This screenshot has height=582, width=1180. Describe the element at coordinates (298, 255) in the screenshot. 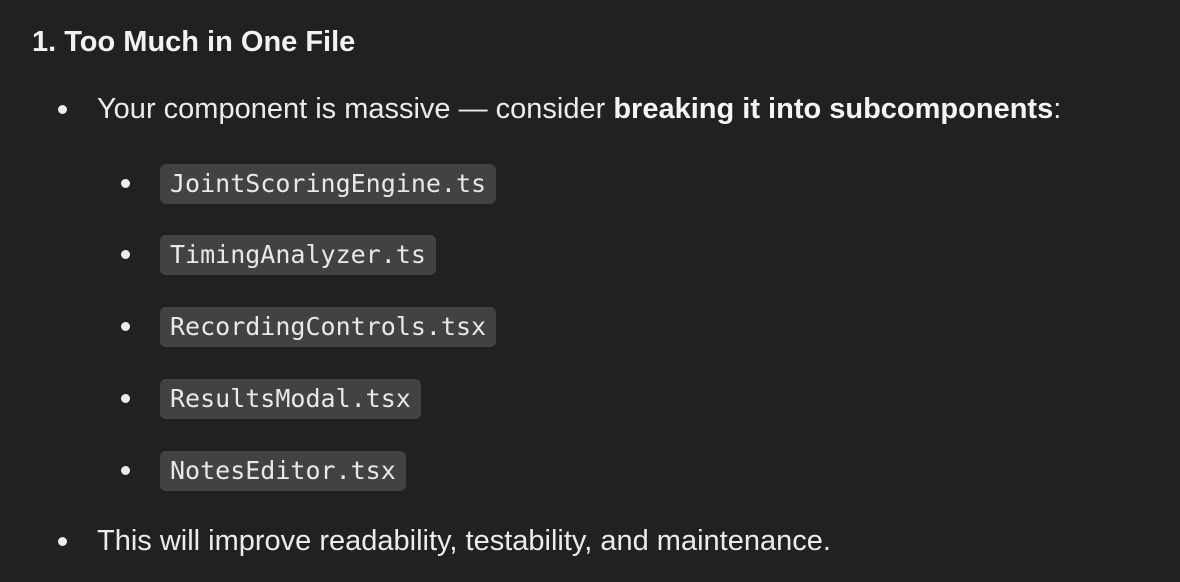

I see `inline-code: TimingAnalyzer.ts` at that location.